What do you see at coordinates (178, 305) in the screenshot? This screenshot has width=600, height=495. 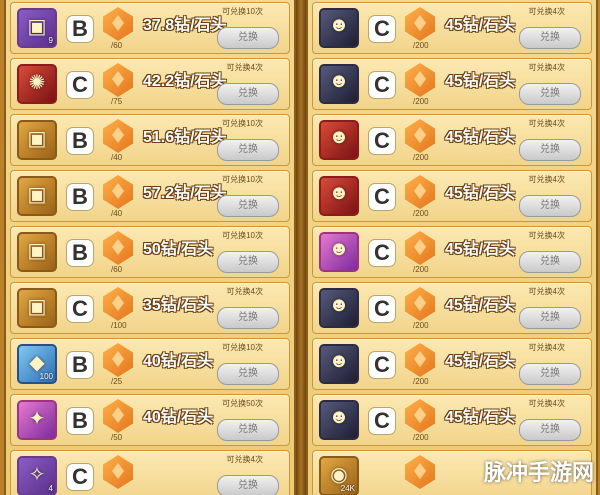 I see `exchange-rate: 35钻/石头` at bounding box center [178, 305].